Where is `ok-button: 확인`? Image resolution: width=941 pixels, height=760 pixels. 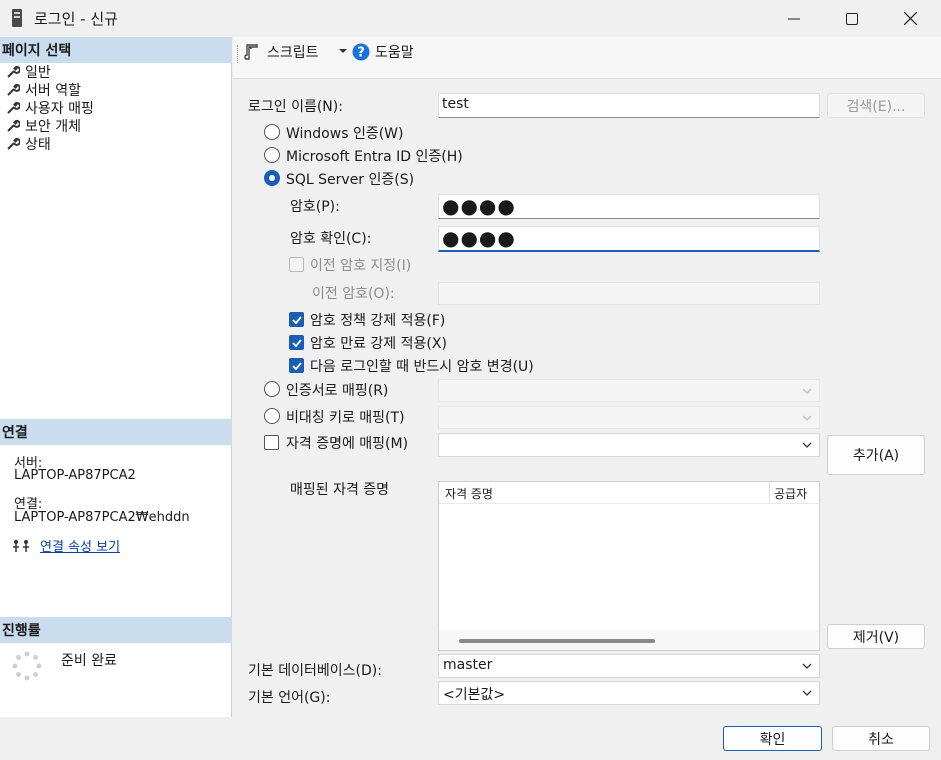 ok-button: 확인 is located at coordinates (772, 738).